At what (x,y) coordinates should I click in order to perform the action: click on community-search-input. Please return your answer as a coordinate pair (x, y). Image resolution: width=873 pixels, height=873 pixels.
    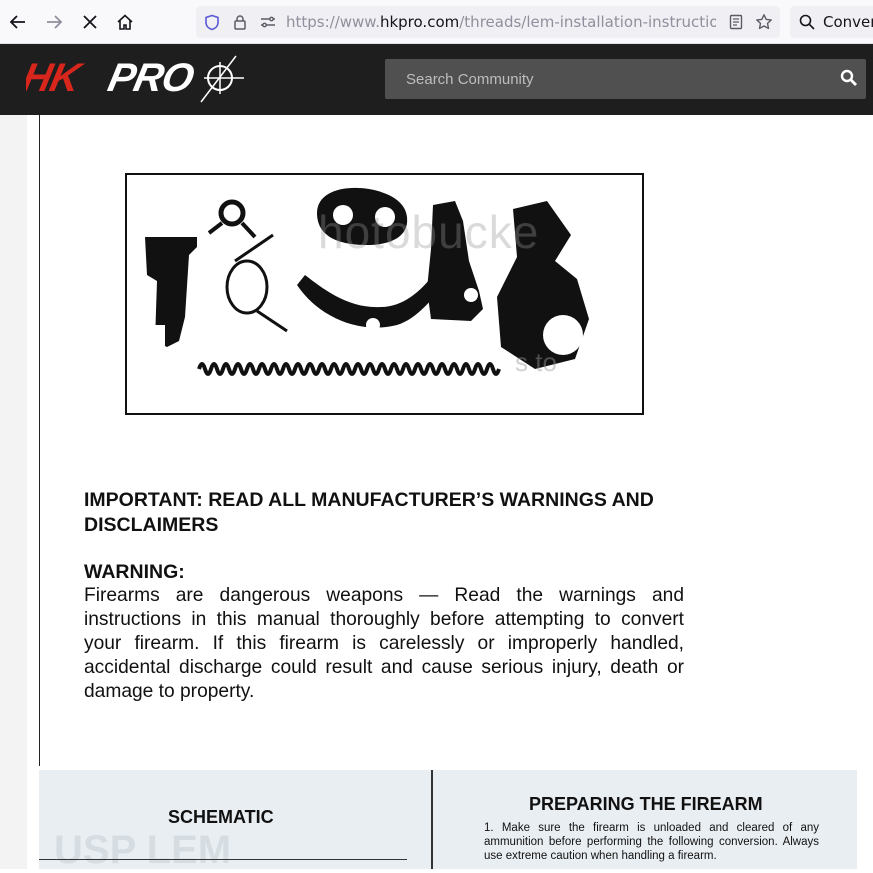
    Looking at the image, I should click on (610, 79).